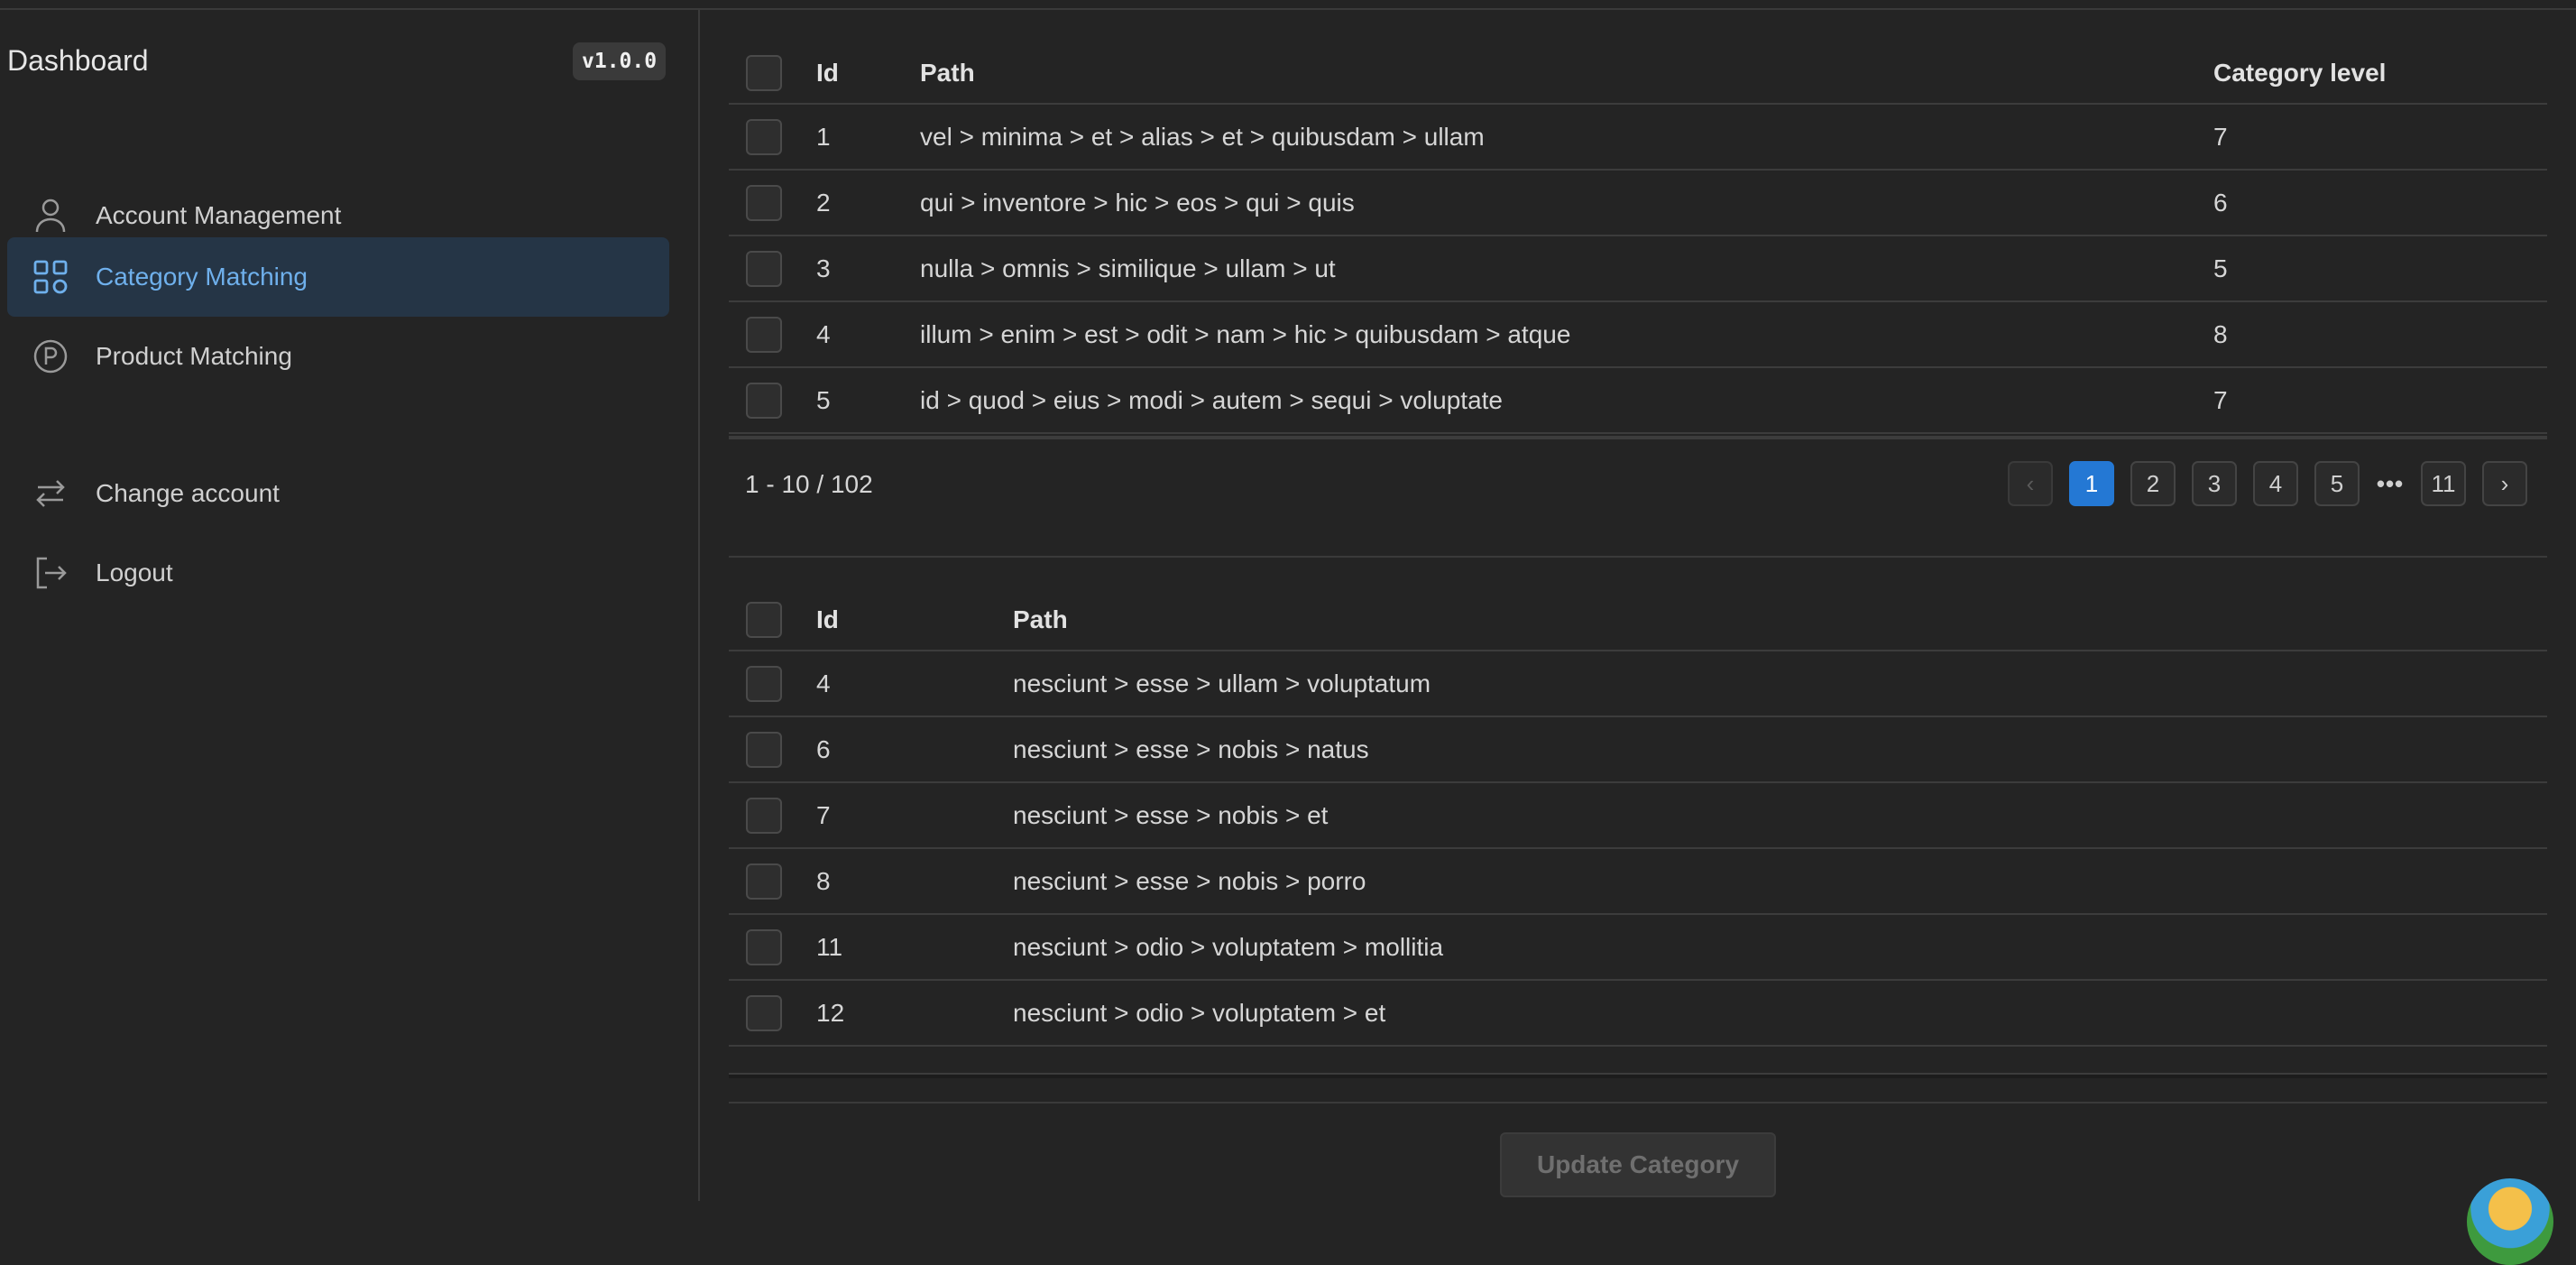 The image size is (2576, 1265). What do you see at coordinates (2214, 484) in the screenshot?
I see `page-button-3: 3` at bounding box center [2214, 484].